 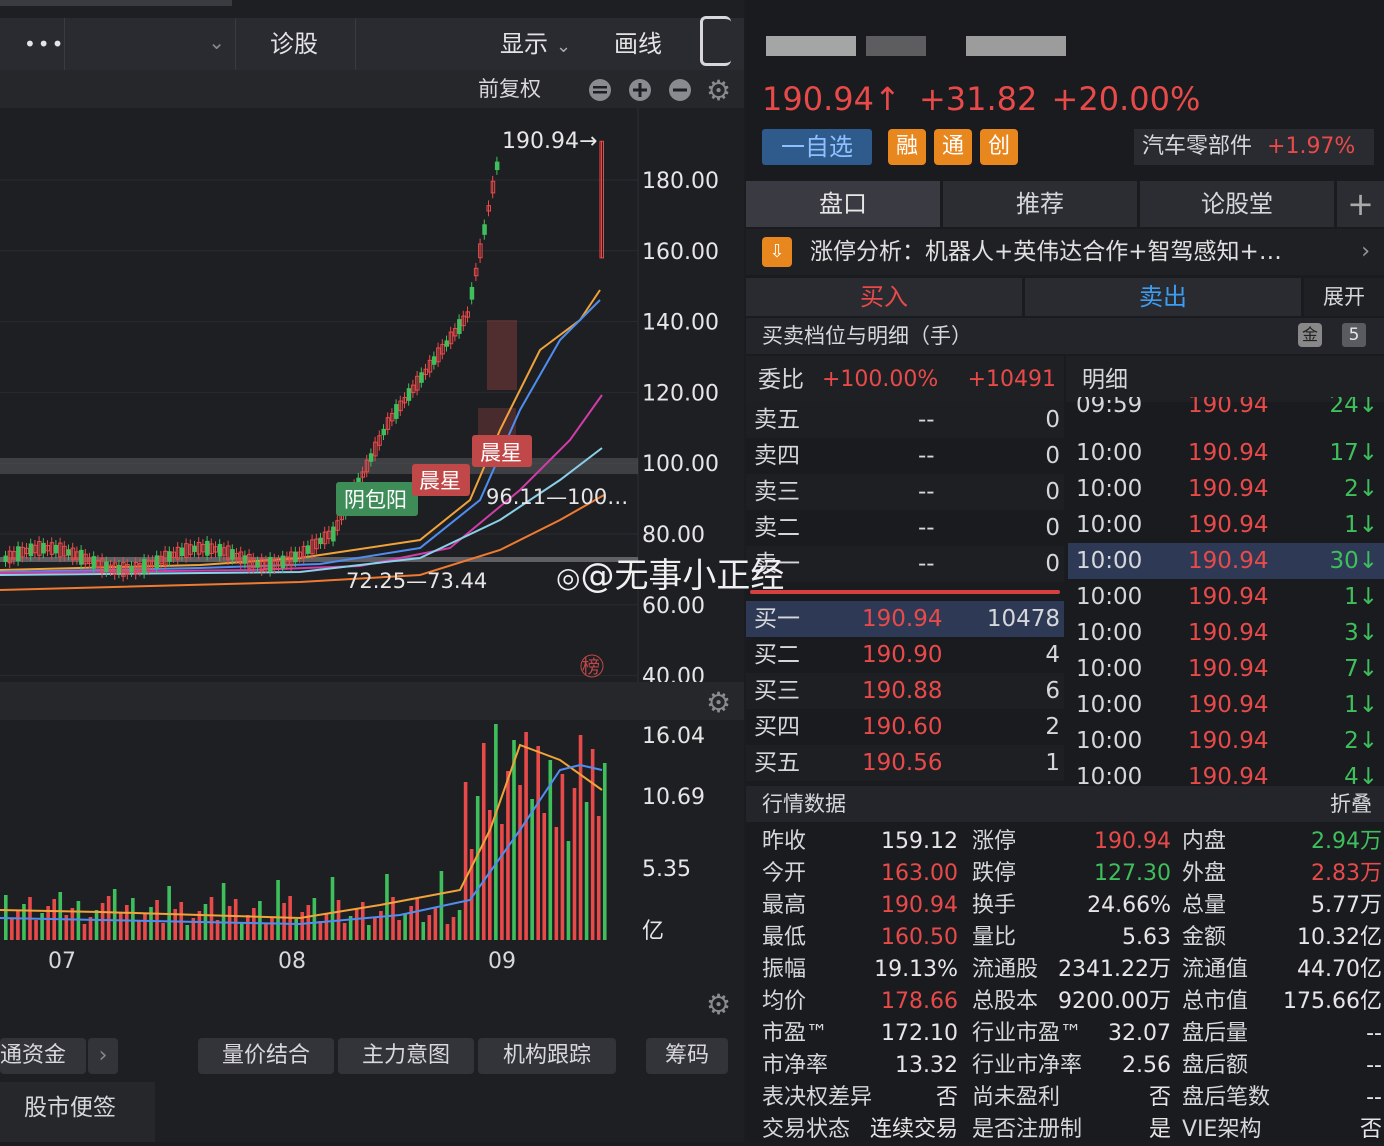 What do you see at coordinates (1360, 204) in the screenshot?
I see `add-tab-button: +` at bounding box center [1360, 204].